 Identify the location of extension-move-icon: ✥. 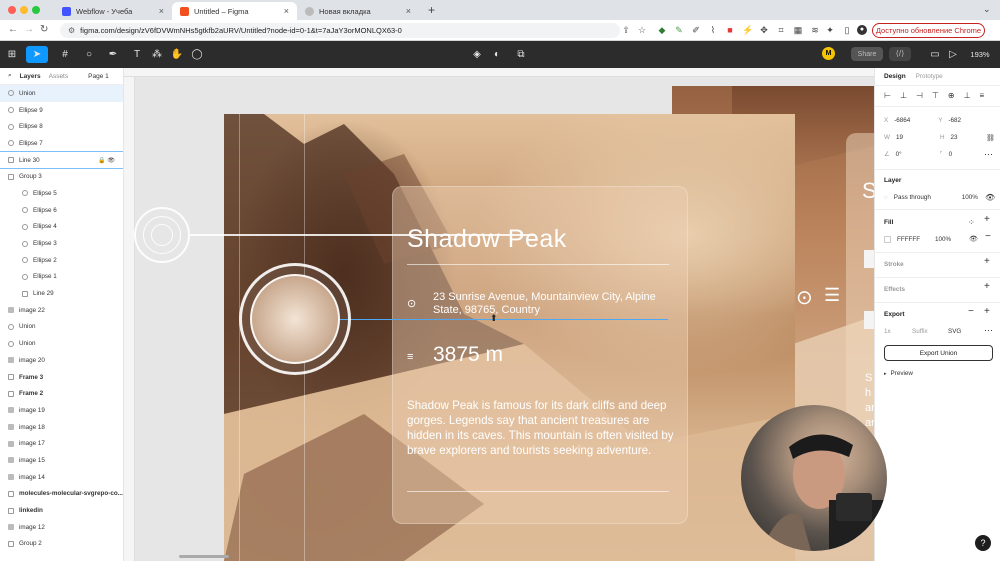
(764, 30).